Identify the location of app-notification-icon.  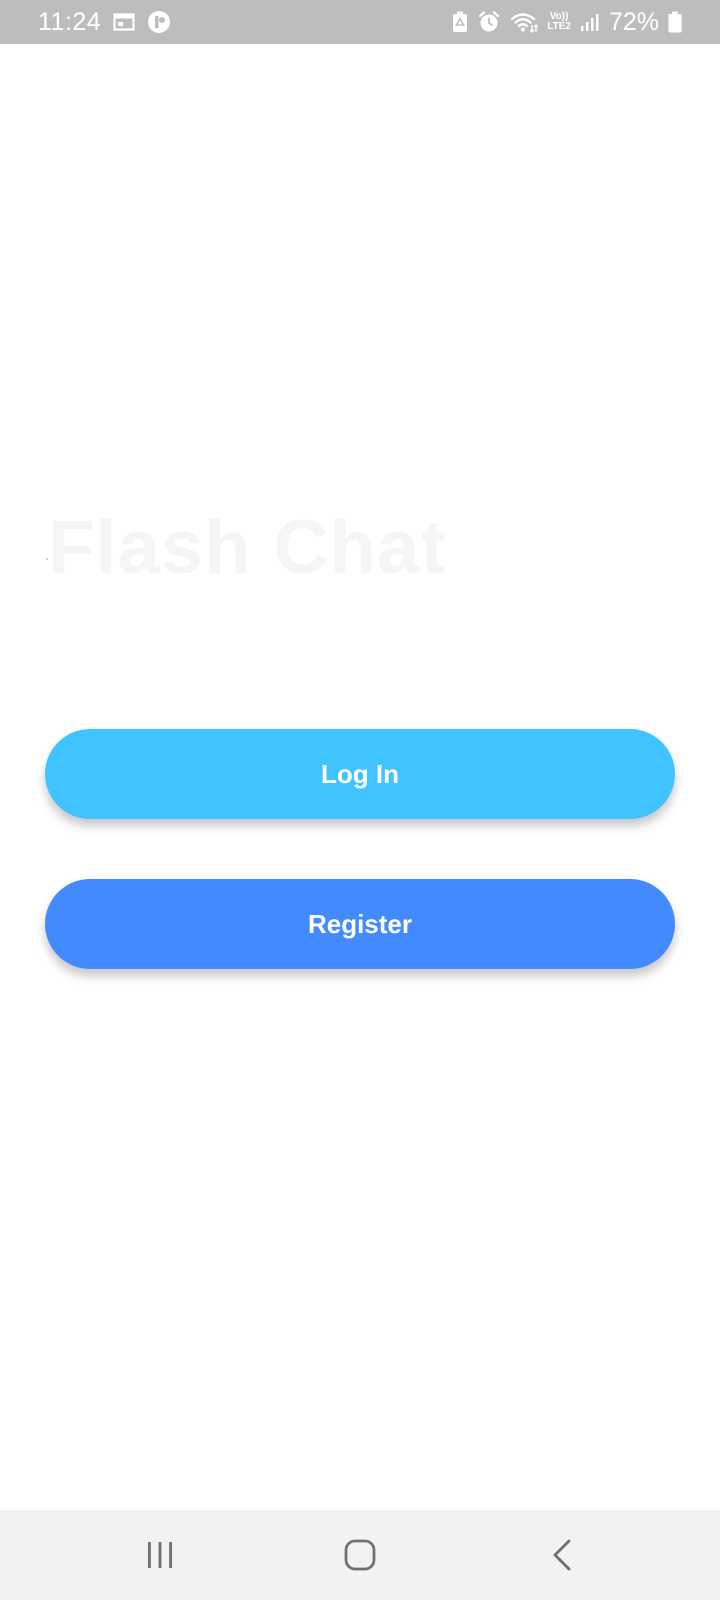
(159, 22).